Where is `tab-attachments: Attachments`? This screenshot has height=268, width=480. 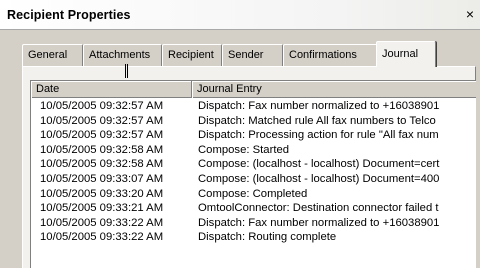
tab-attachments: Attachments is located at coordinates (122, 55).